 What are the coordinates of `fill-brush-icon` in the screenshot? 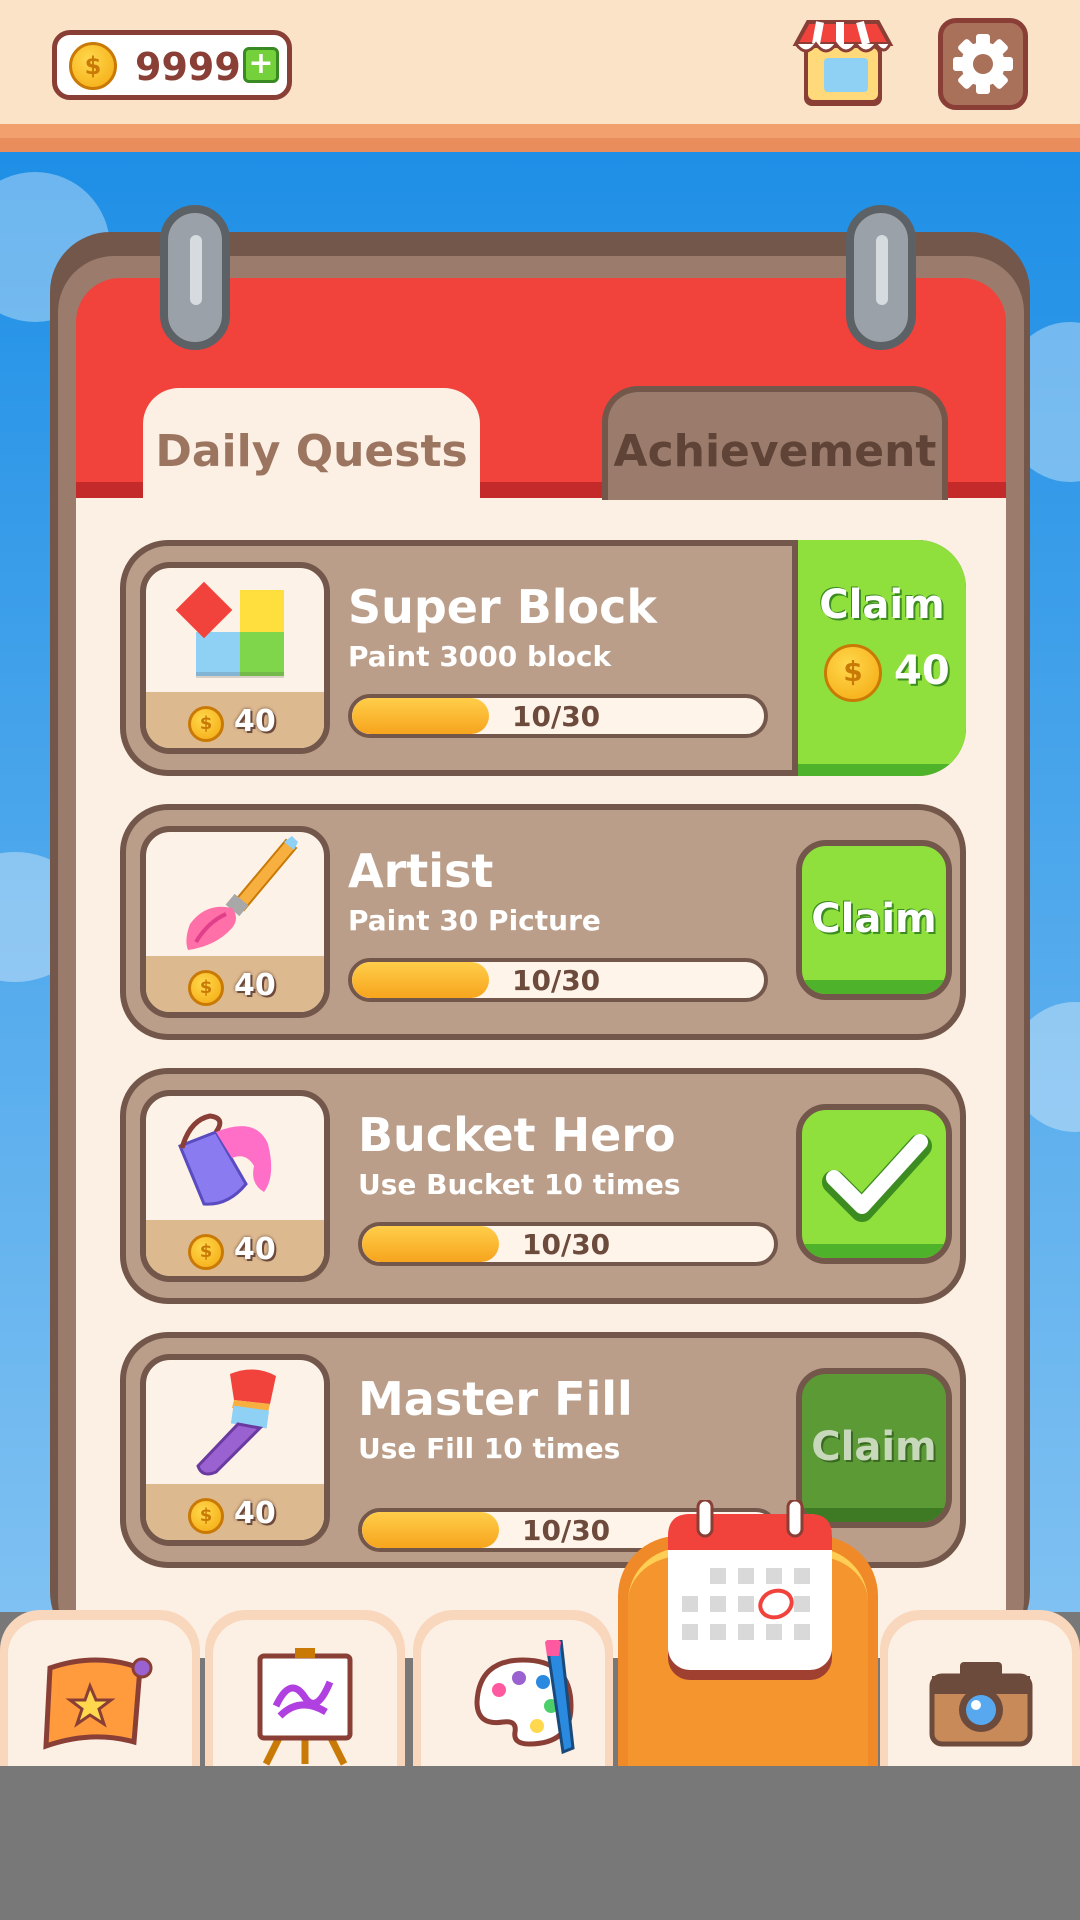 It's located at (236, 1422).